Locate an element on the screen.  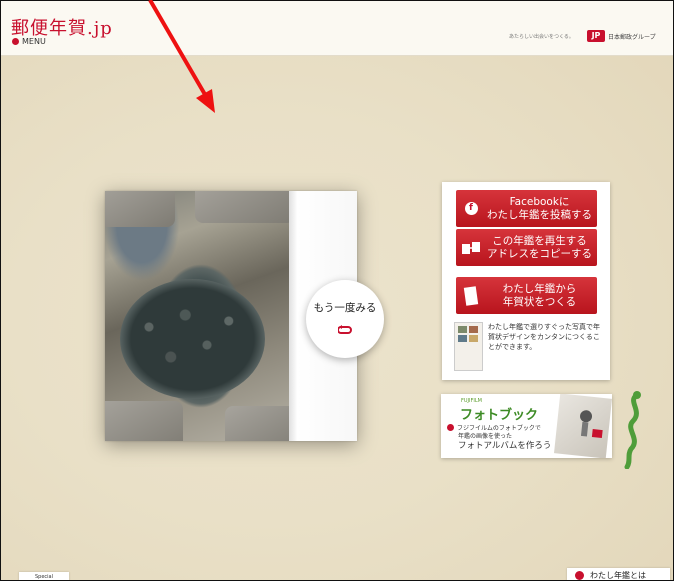
facebook-post-line1: Facebookに is located at coordinates (539, 201).